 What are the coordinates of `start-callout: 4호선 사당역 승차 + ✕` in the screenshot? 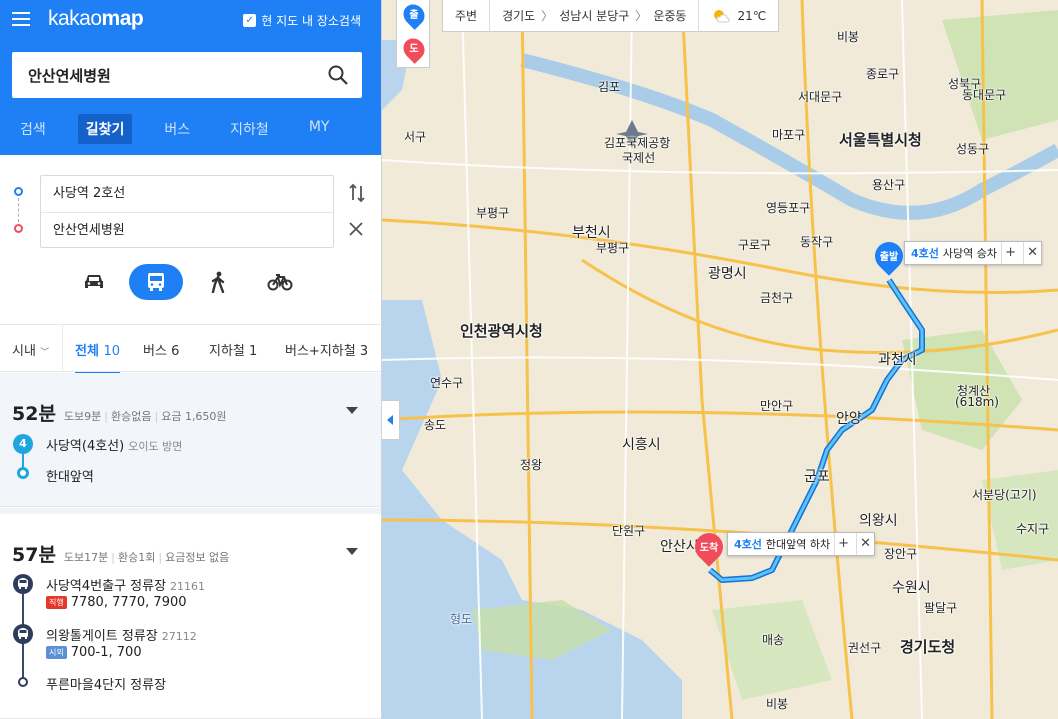 It's located at (973, 253).